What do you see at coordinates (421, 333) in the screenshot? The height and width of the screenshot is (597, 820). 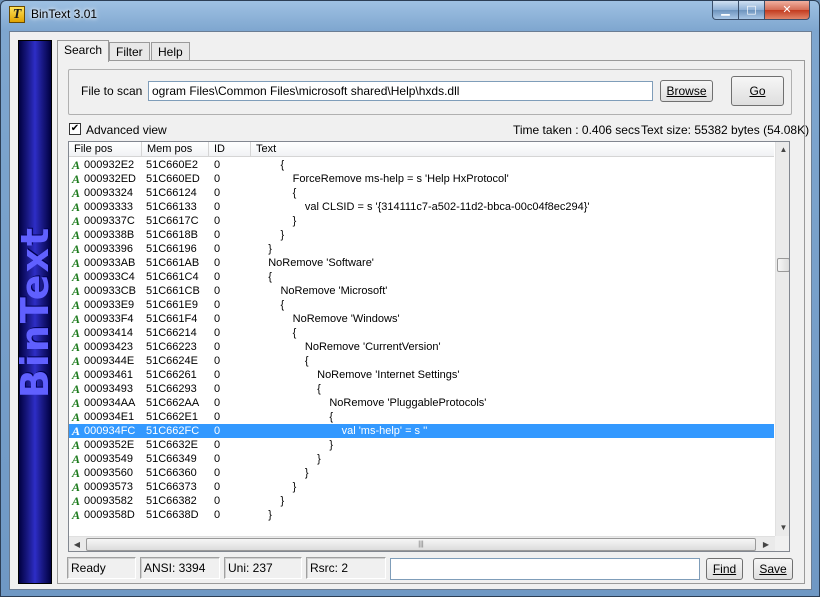 I see `table-row: A 00093414 51C66214 0 {` at bounding box center [421, 333].